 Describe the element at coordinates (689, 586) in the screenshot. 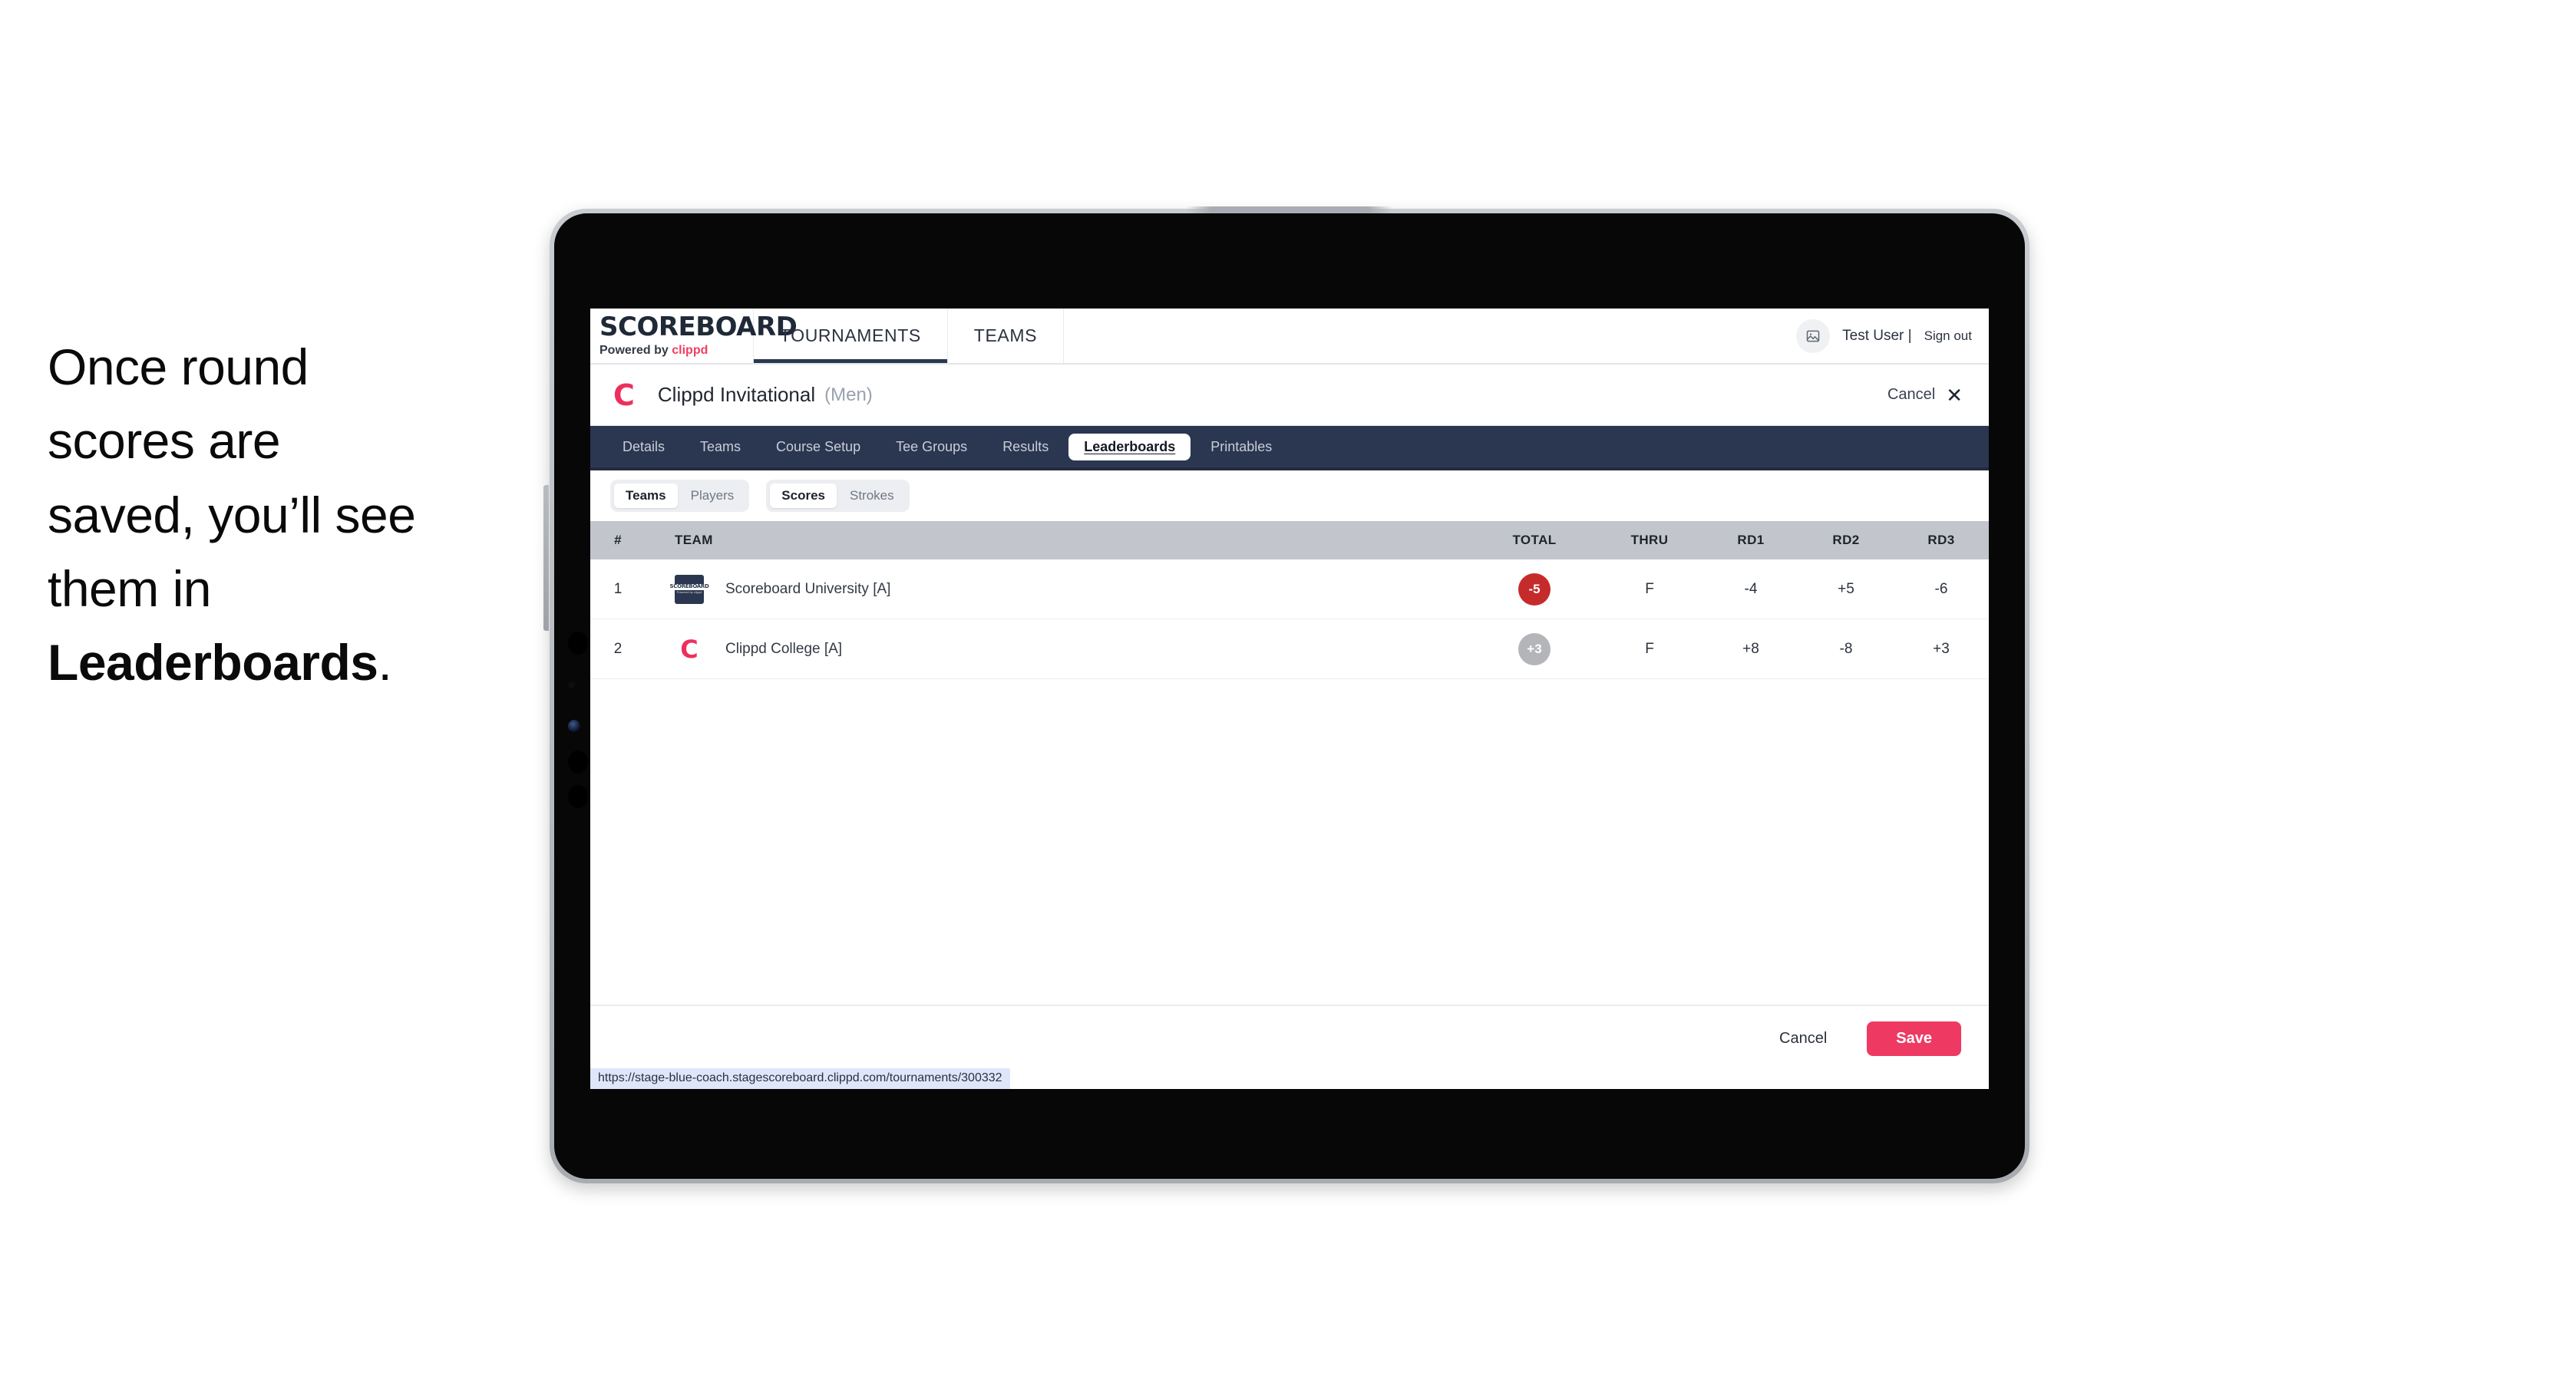

I see `team-logo-line1: SCOREBOARD` at that location.